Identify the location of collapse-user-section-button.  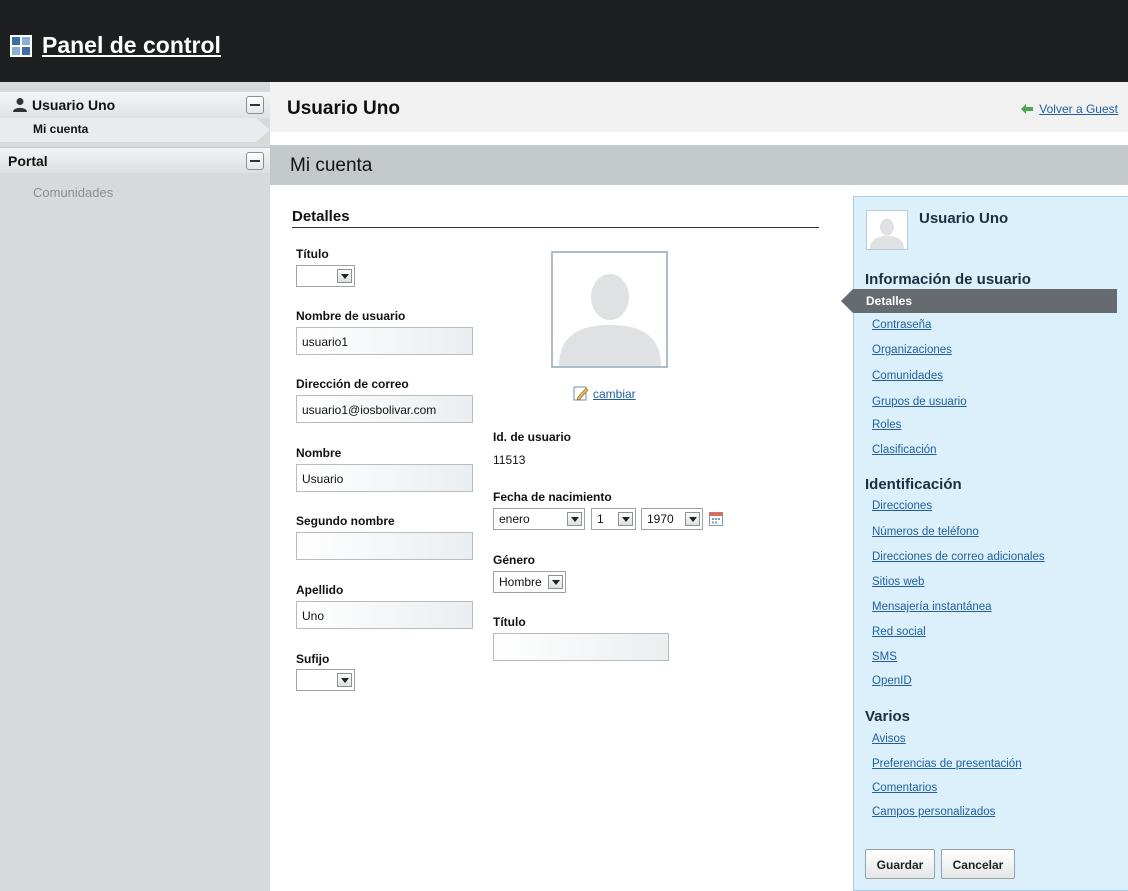
(255, 105).